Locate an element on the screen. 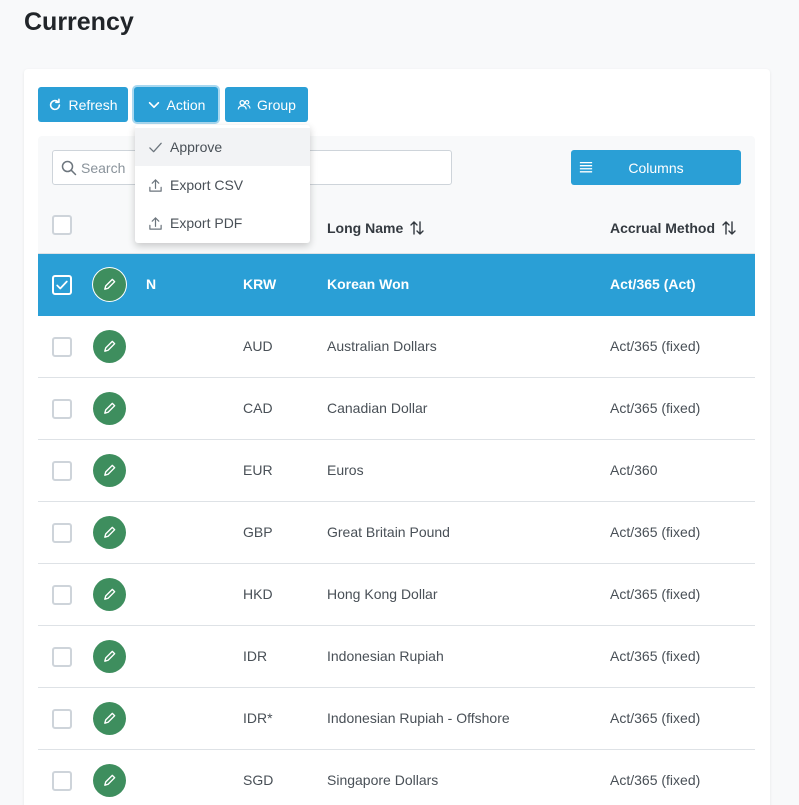 Image resolution: width=799 pixels, height=805 pixels. row-long-name: Australian Dollars is located at coordinates (382, 346).